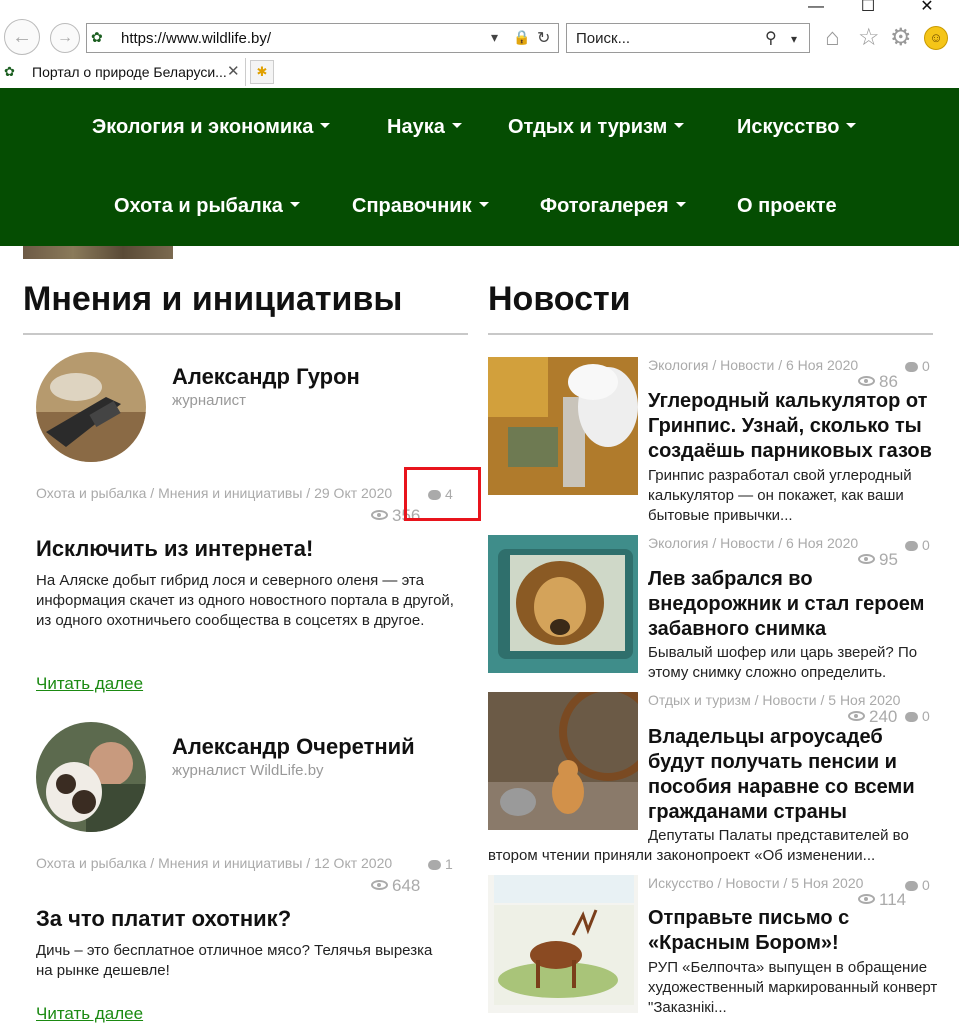 The image size is (959, 1025). I want to click on previous-image-fragment, so click(98, 252).